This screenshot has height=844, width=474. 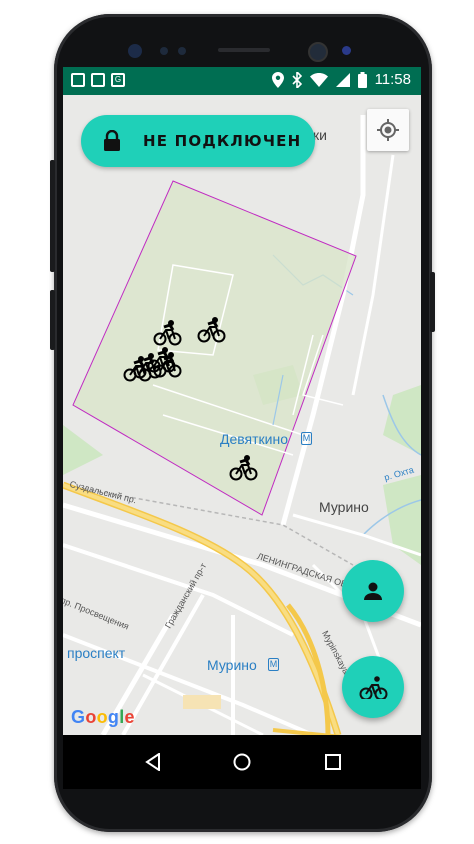 I want to click on translate-icon: G, so click(x=118, y=80).